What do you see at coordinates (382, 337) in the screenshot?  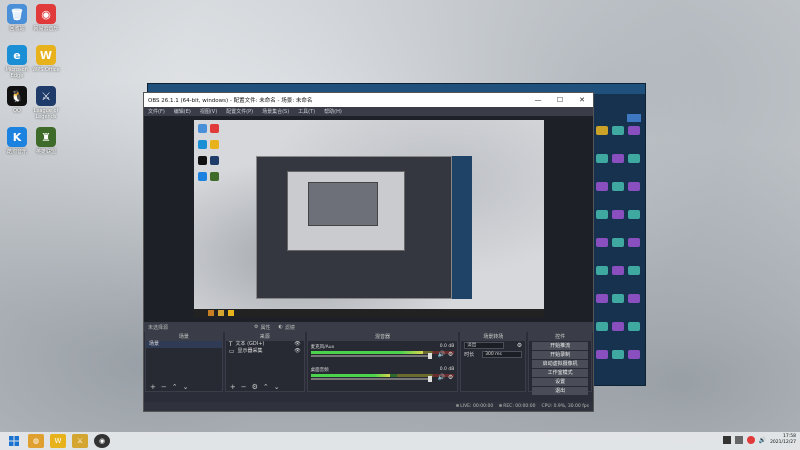 I see `mixer-dock-title: 混音器` at bounding box center [382, 337].